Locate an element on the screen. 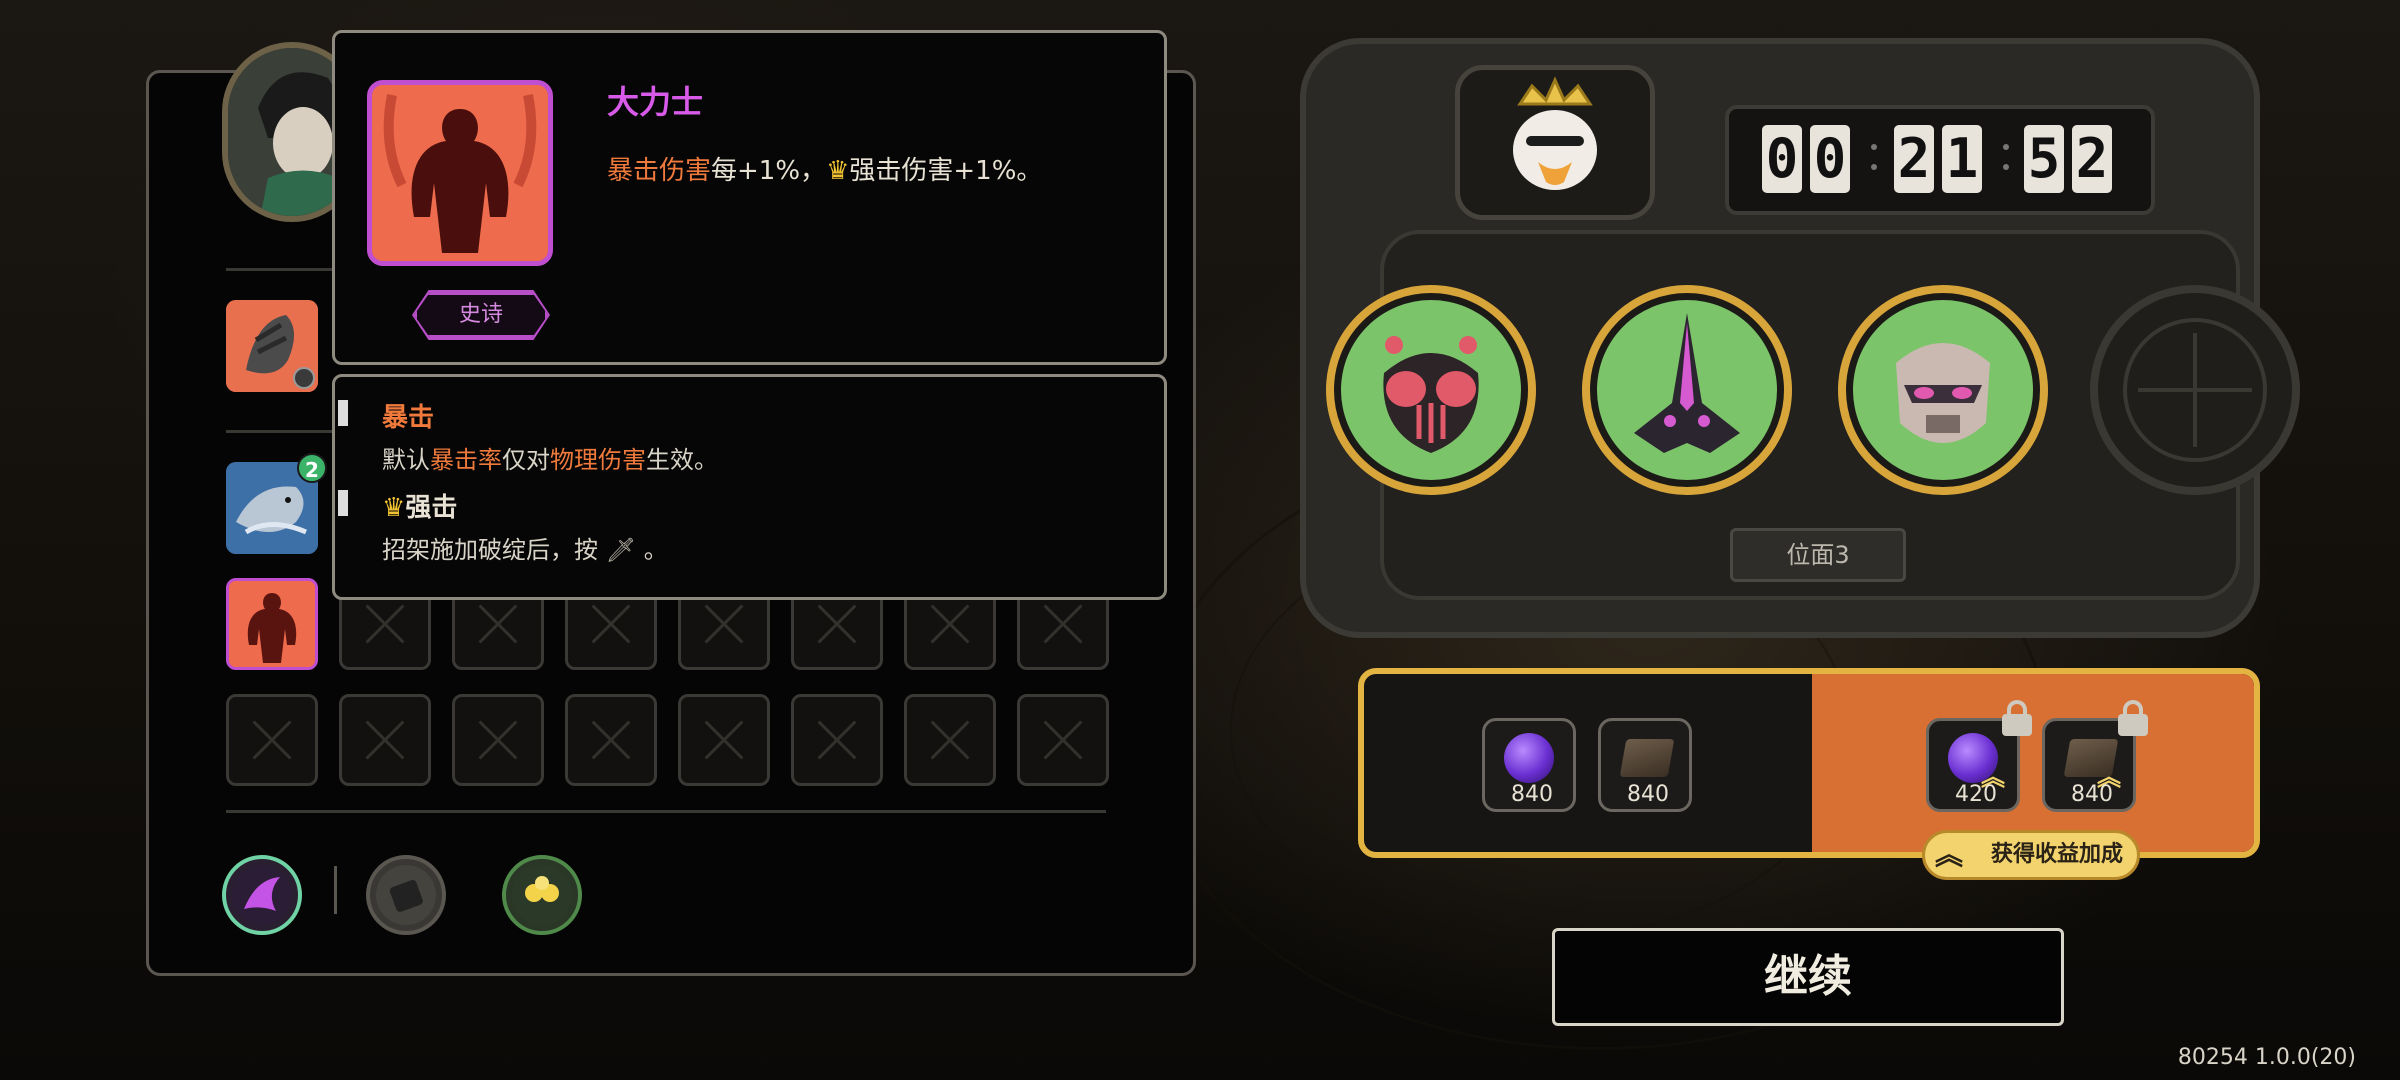 Image resolution: width=2400 pixels, height=1080 pixels. item-slot-claw is located at coordinates (272, 346).